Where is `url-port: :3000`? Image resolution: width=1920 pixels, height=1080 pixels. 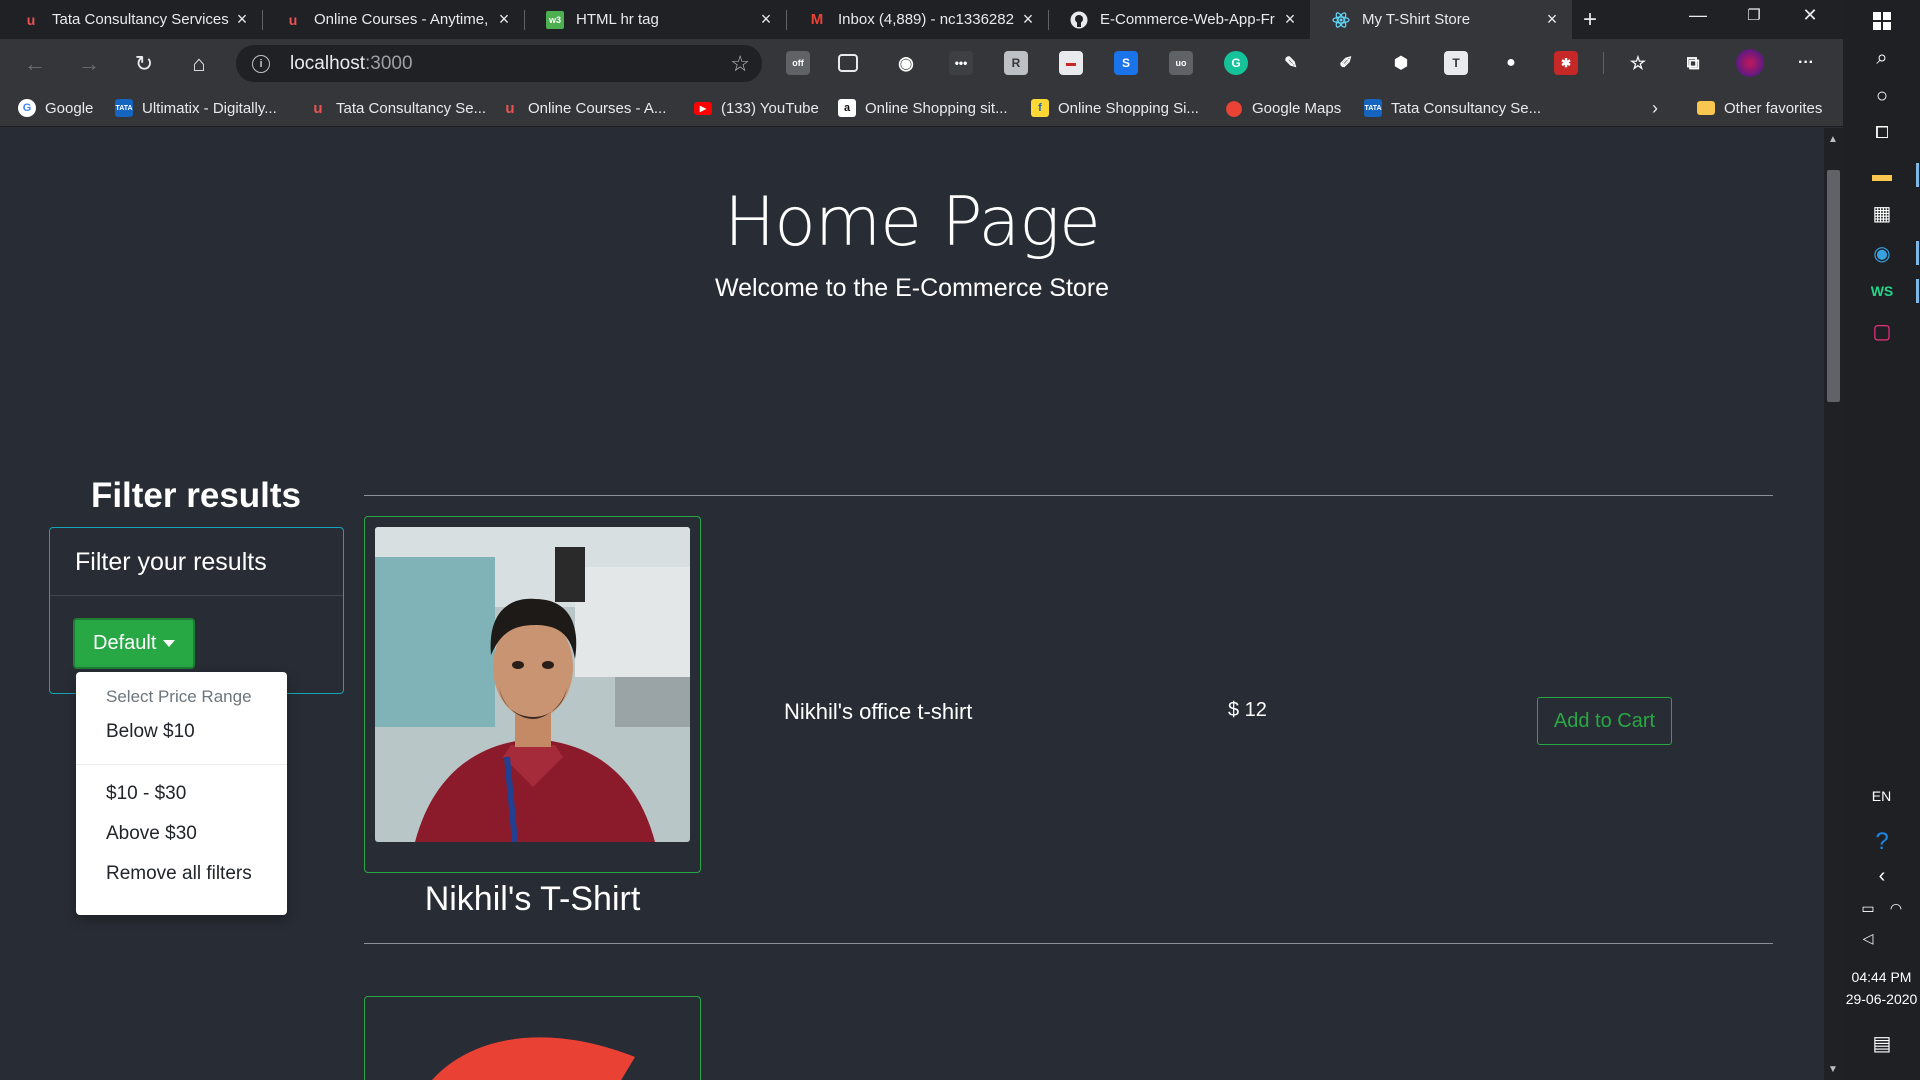 url-port: :3000 is located at coordinates (389, 63).